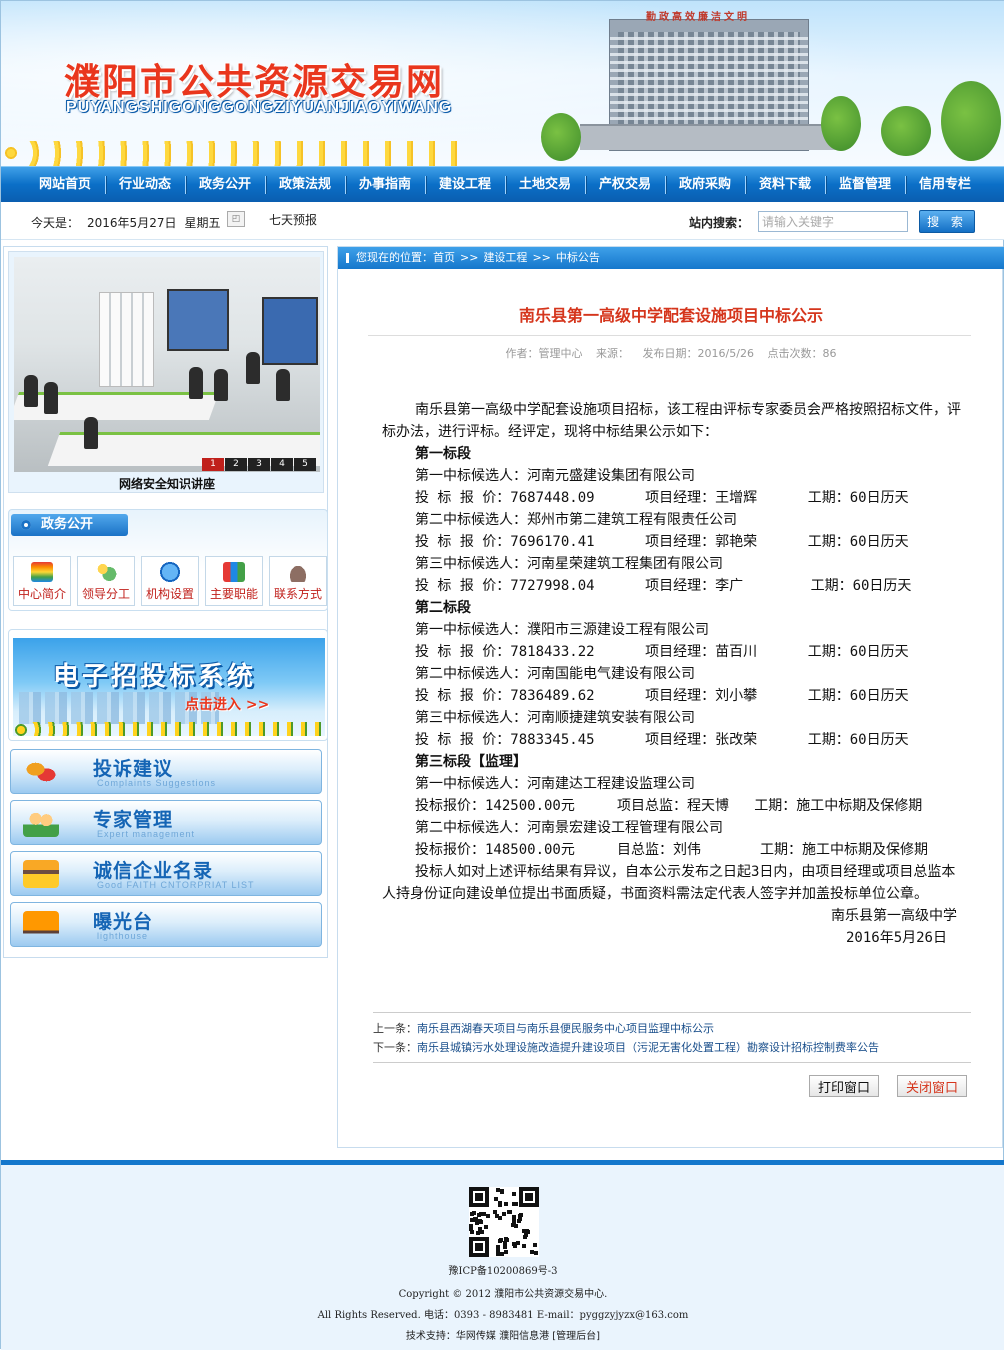  I want to click on section-heading: 第一标段, so click(443, 454).